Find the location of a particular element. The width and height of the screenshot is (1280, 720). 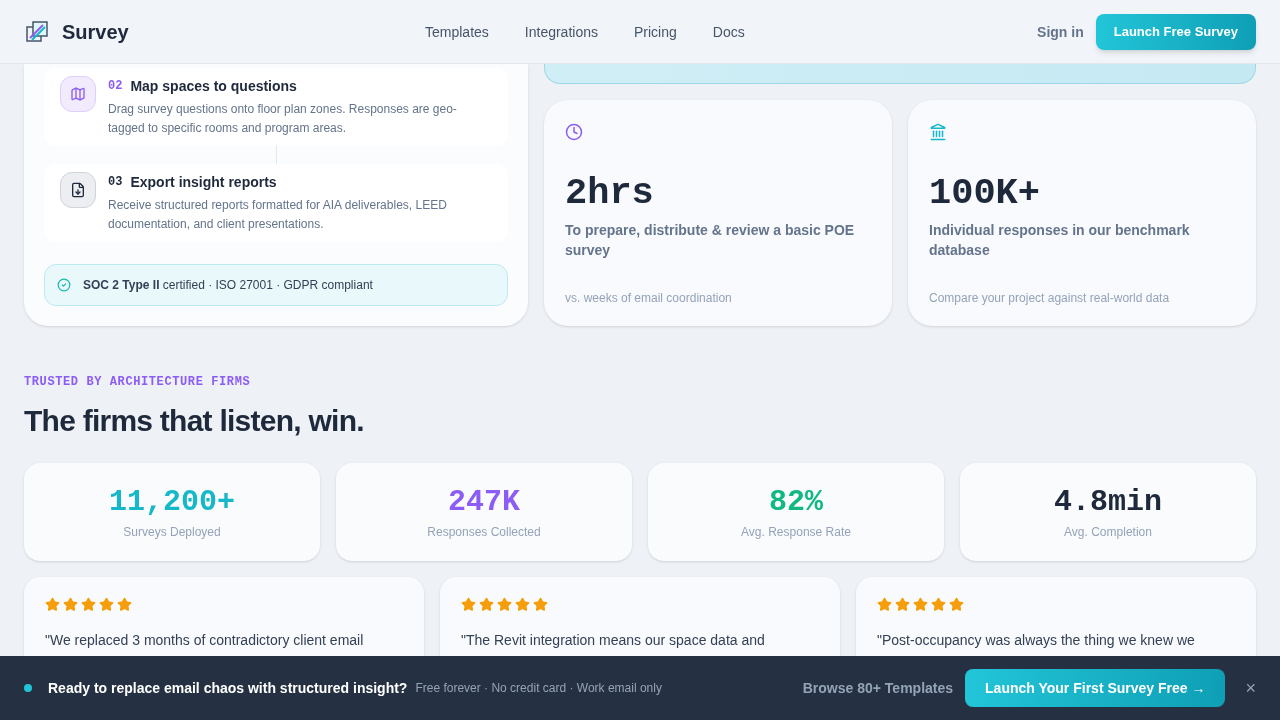

stat-label: Surveys Deployed is located at coordinates (172, 532).